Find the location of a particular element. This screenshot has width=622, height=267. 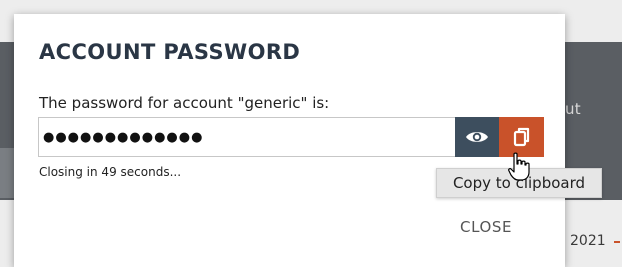

background-partial-text: ut is located at coordinates (573, 109).